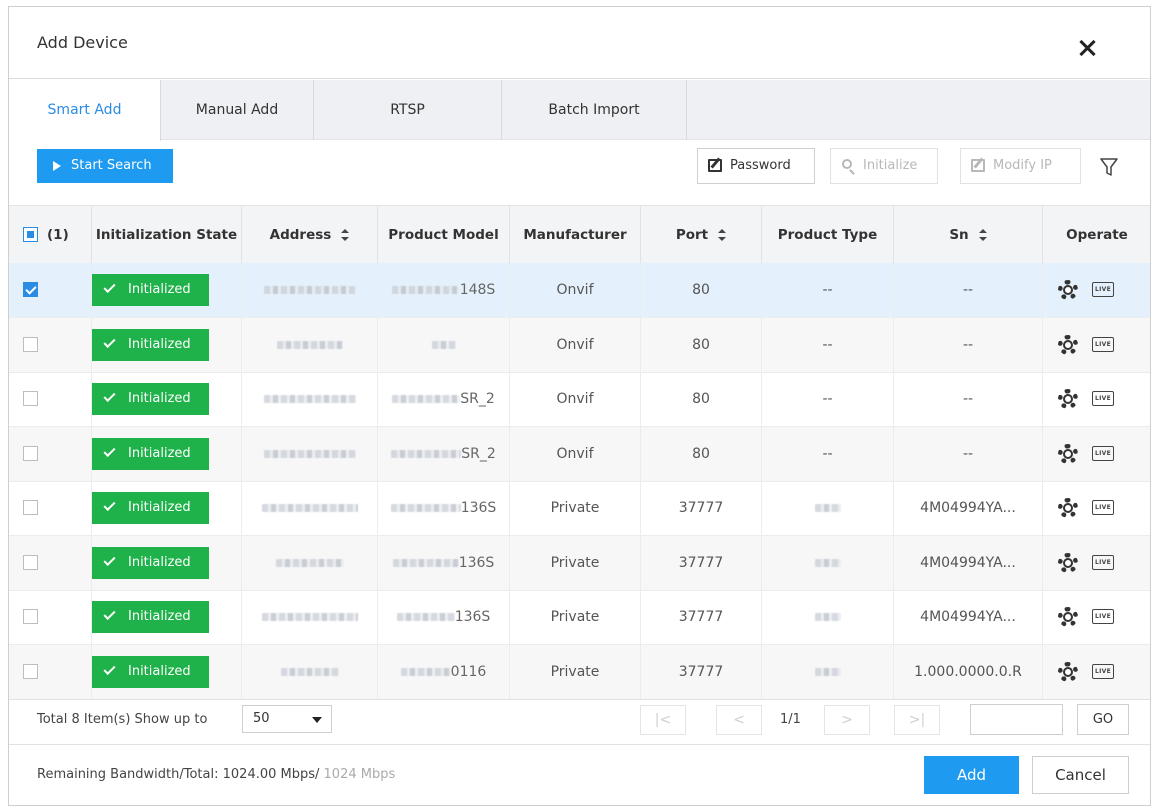 The image size is (1160, 812). I want to click on header-sn-label: Sn, so click(959, 235).